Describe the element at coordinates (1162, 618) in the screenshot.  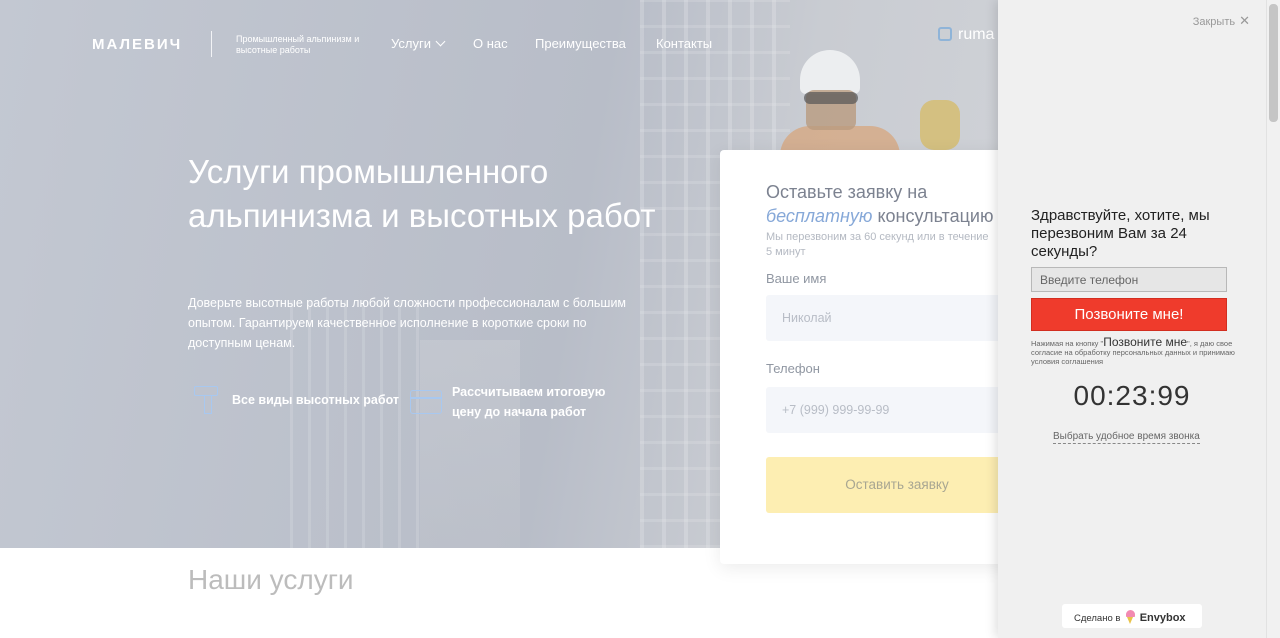
I see `made-by-brand: Envybox` at that location.